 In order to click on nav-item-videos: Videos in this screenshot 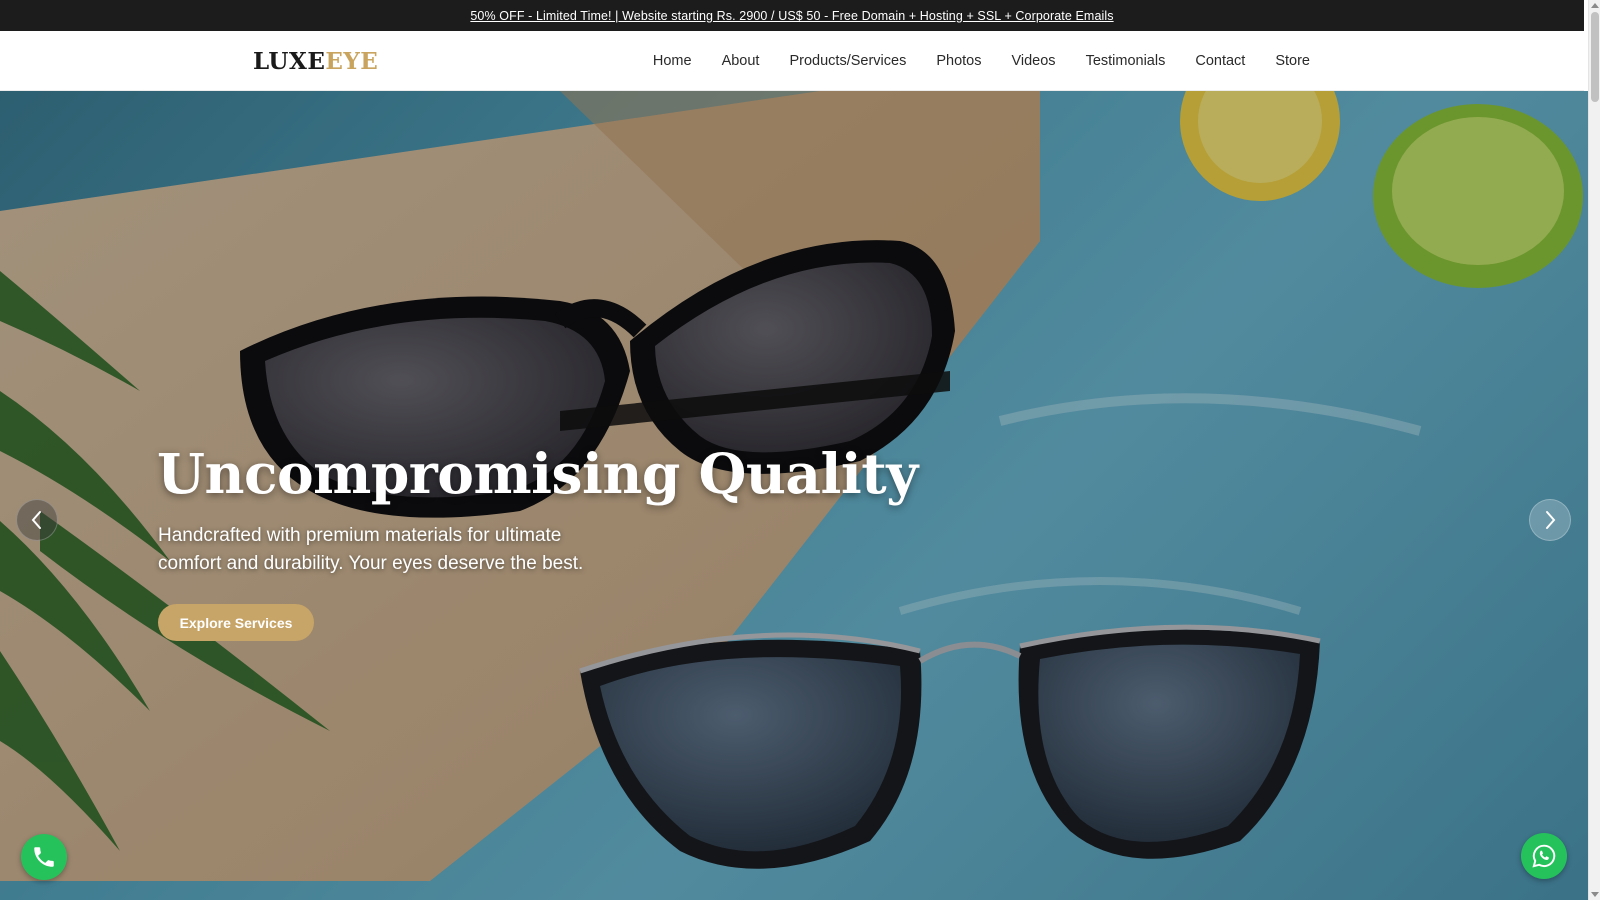, I will do `click(1033, 61)`.